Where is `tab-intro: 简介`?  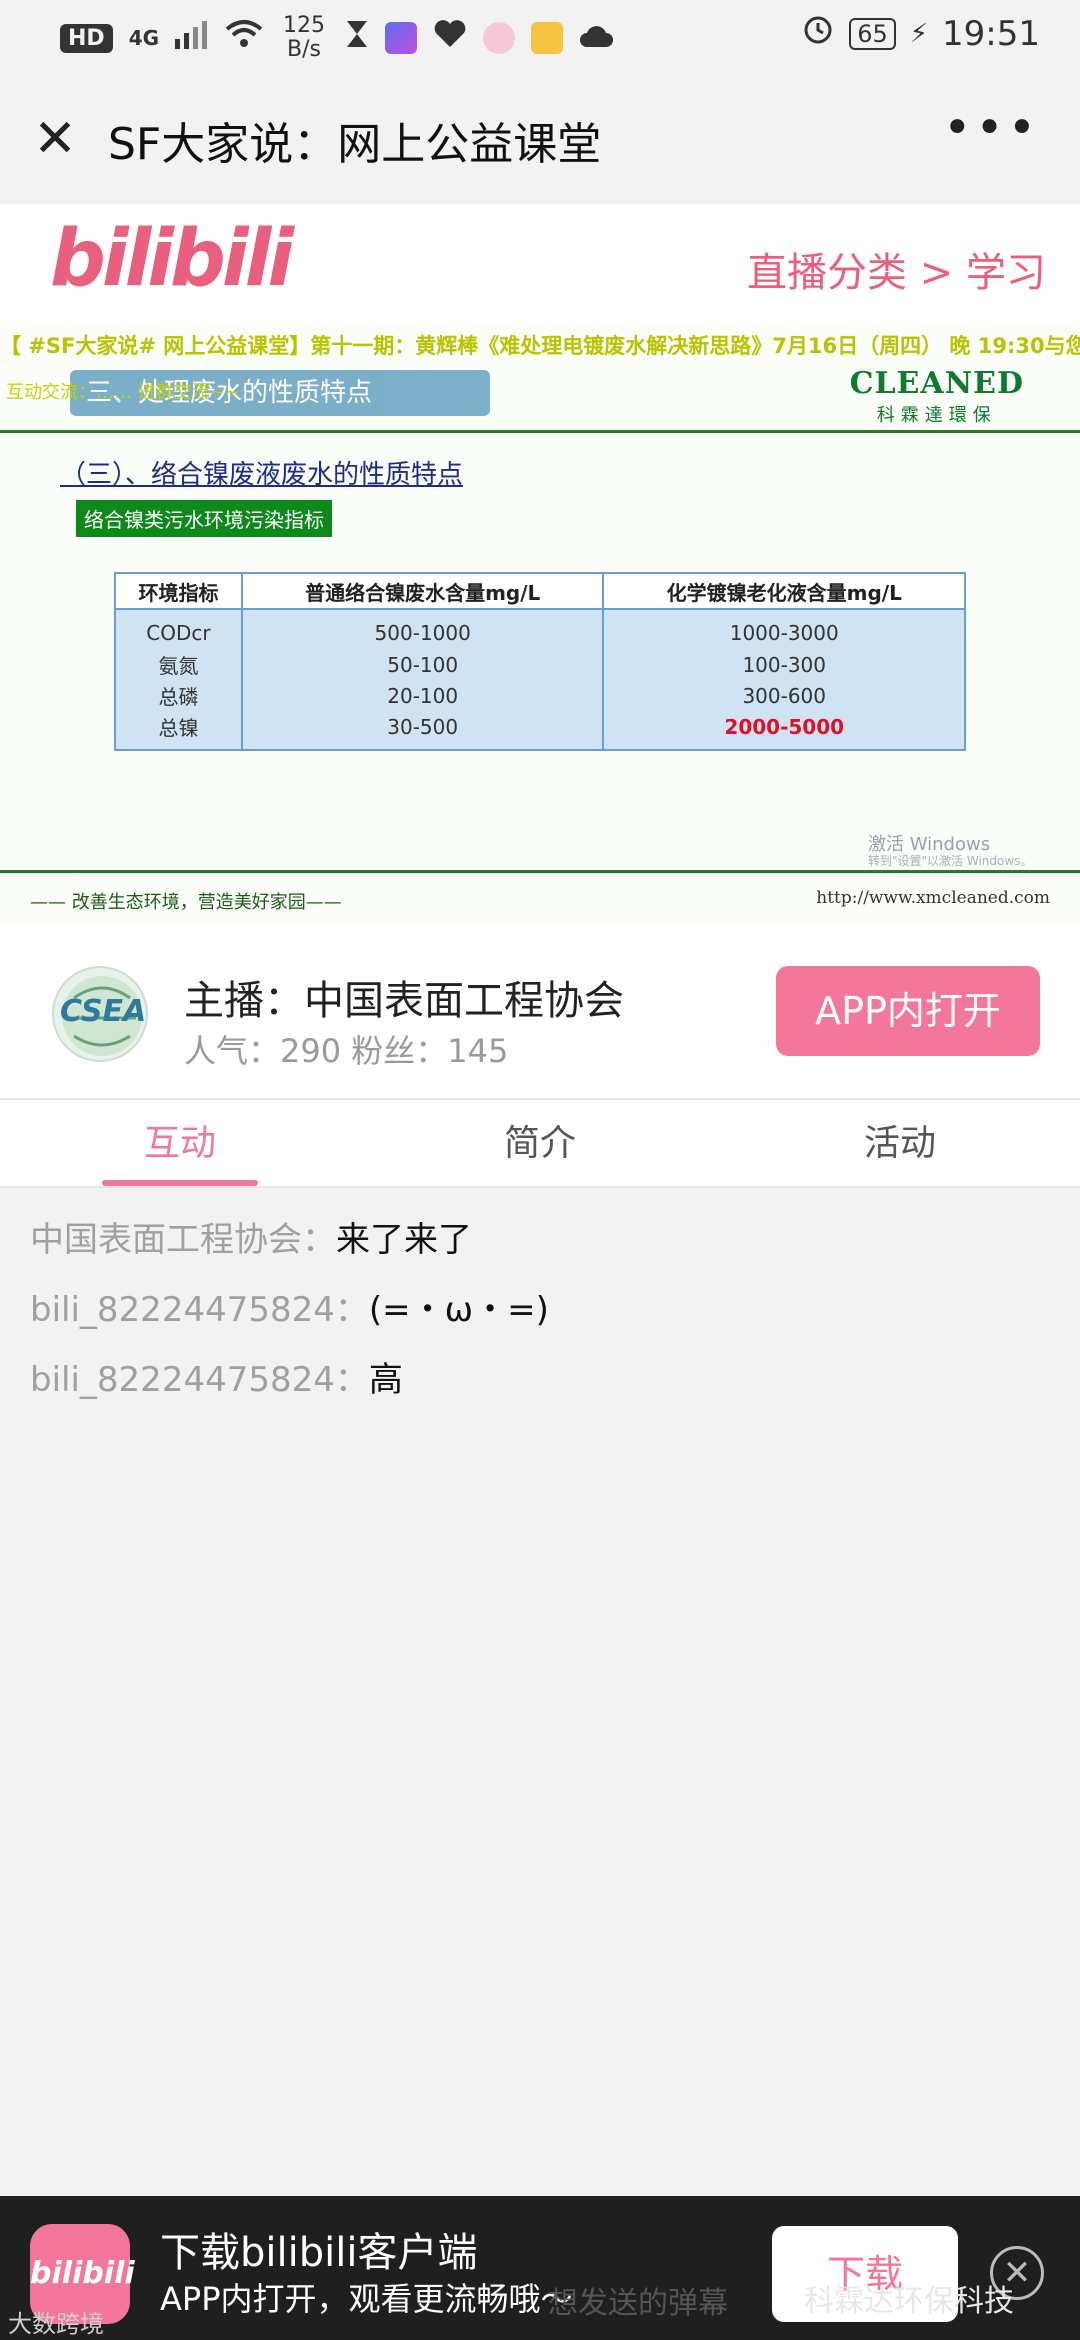 tab-intro: 简介 is located at coordinates (540, 1144).